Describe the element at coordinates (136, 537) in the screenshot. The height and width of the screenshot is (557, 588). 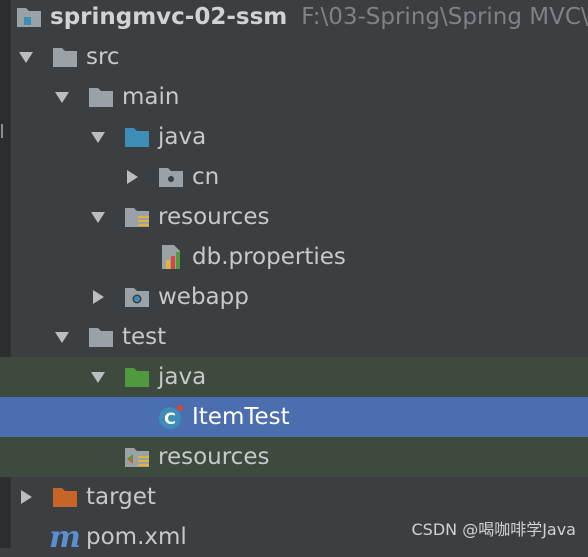
I see `tree-label-pom: pom.xml` at that location.